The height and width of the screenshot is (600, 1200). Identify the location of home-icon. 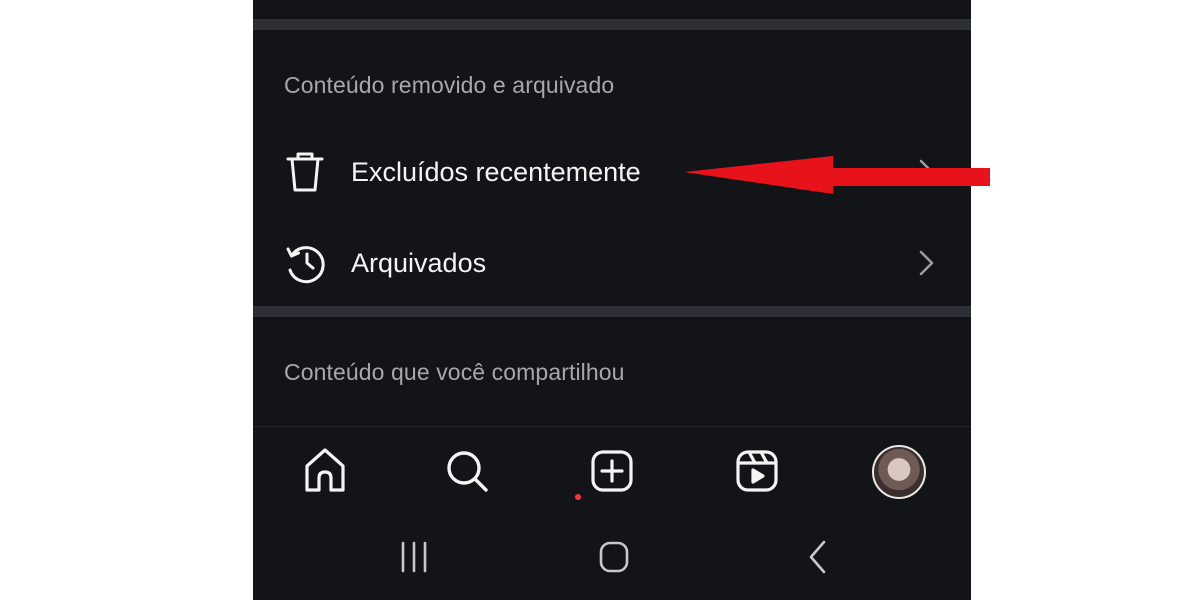
(325, 470).